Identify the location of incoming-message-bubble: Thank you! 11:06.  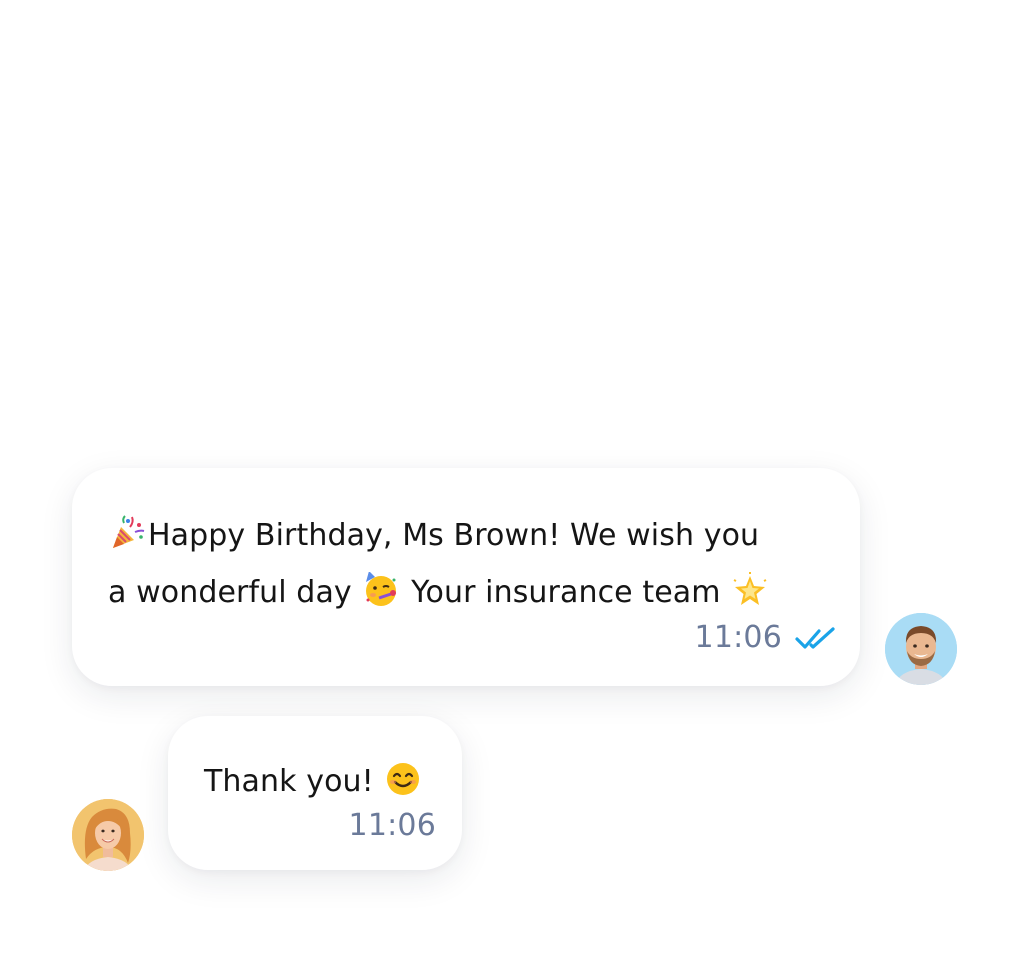
(315, 793).